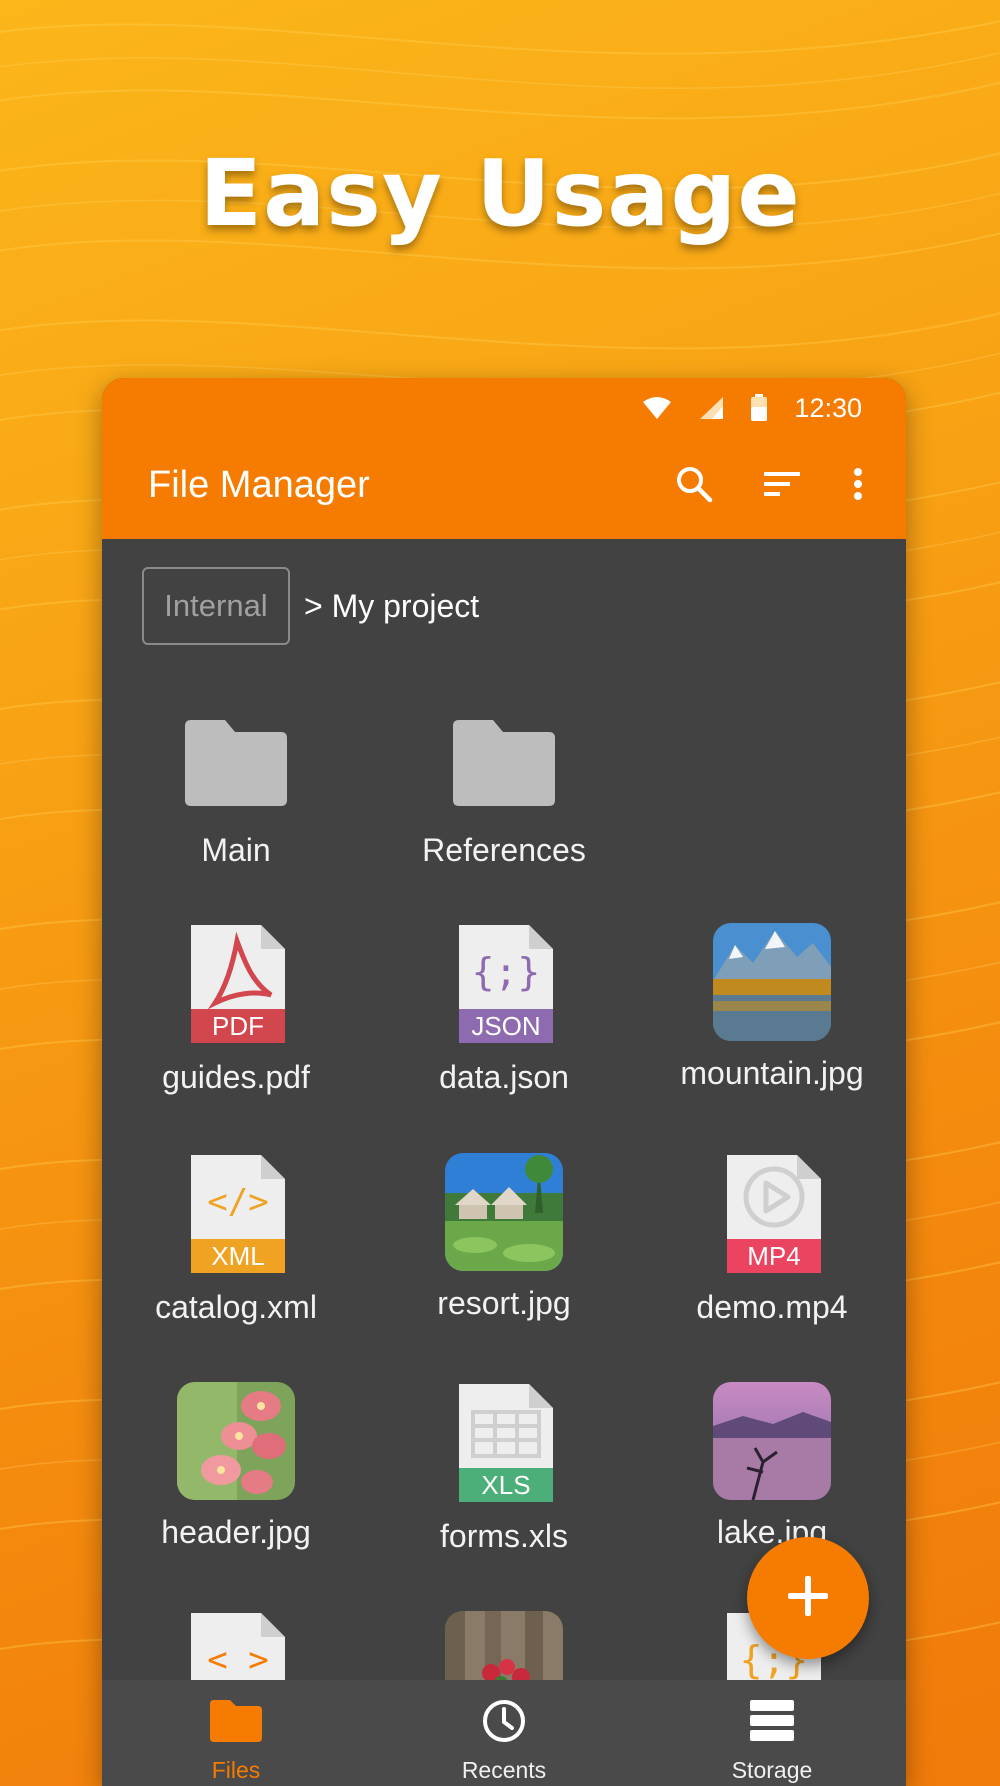  What do you see at coordinates (236, 850) in the screenshot?
I see `folder-name: Main` at bounding box center [236, 850].